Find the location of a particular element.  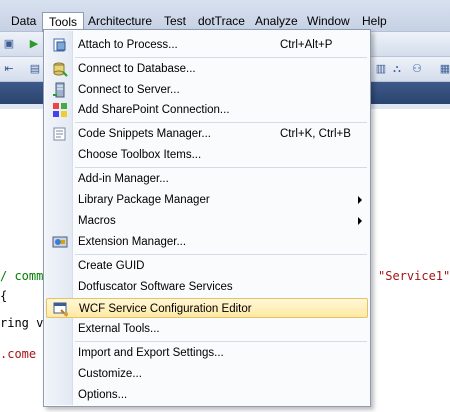

comment-icon: ▤ is located at coordinates (35, 69).